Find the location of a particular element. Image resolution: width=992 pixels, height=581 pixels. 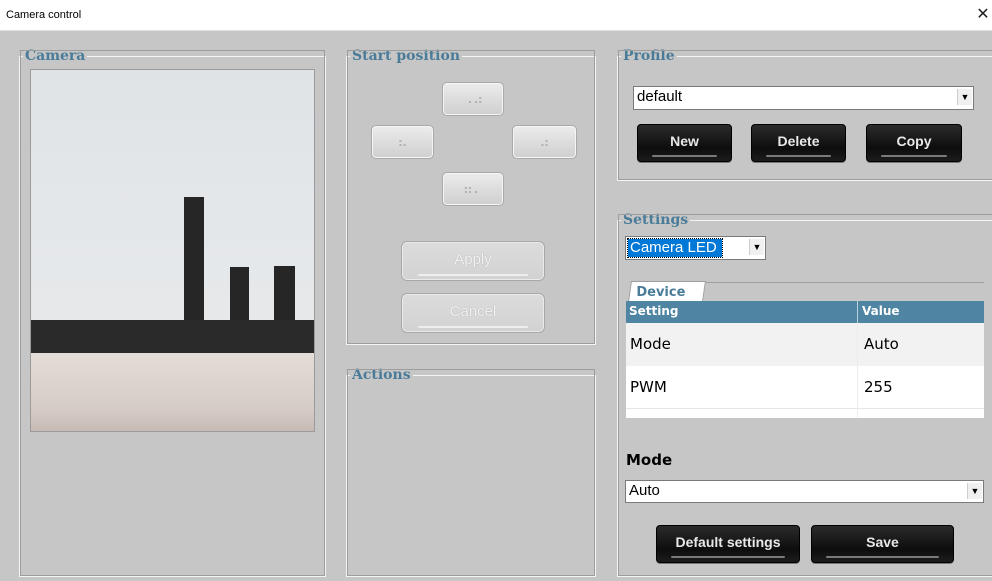

camera-preview-floor is located at coordinates (172, 392).